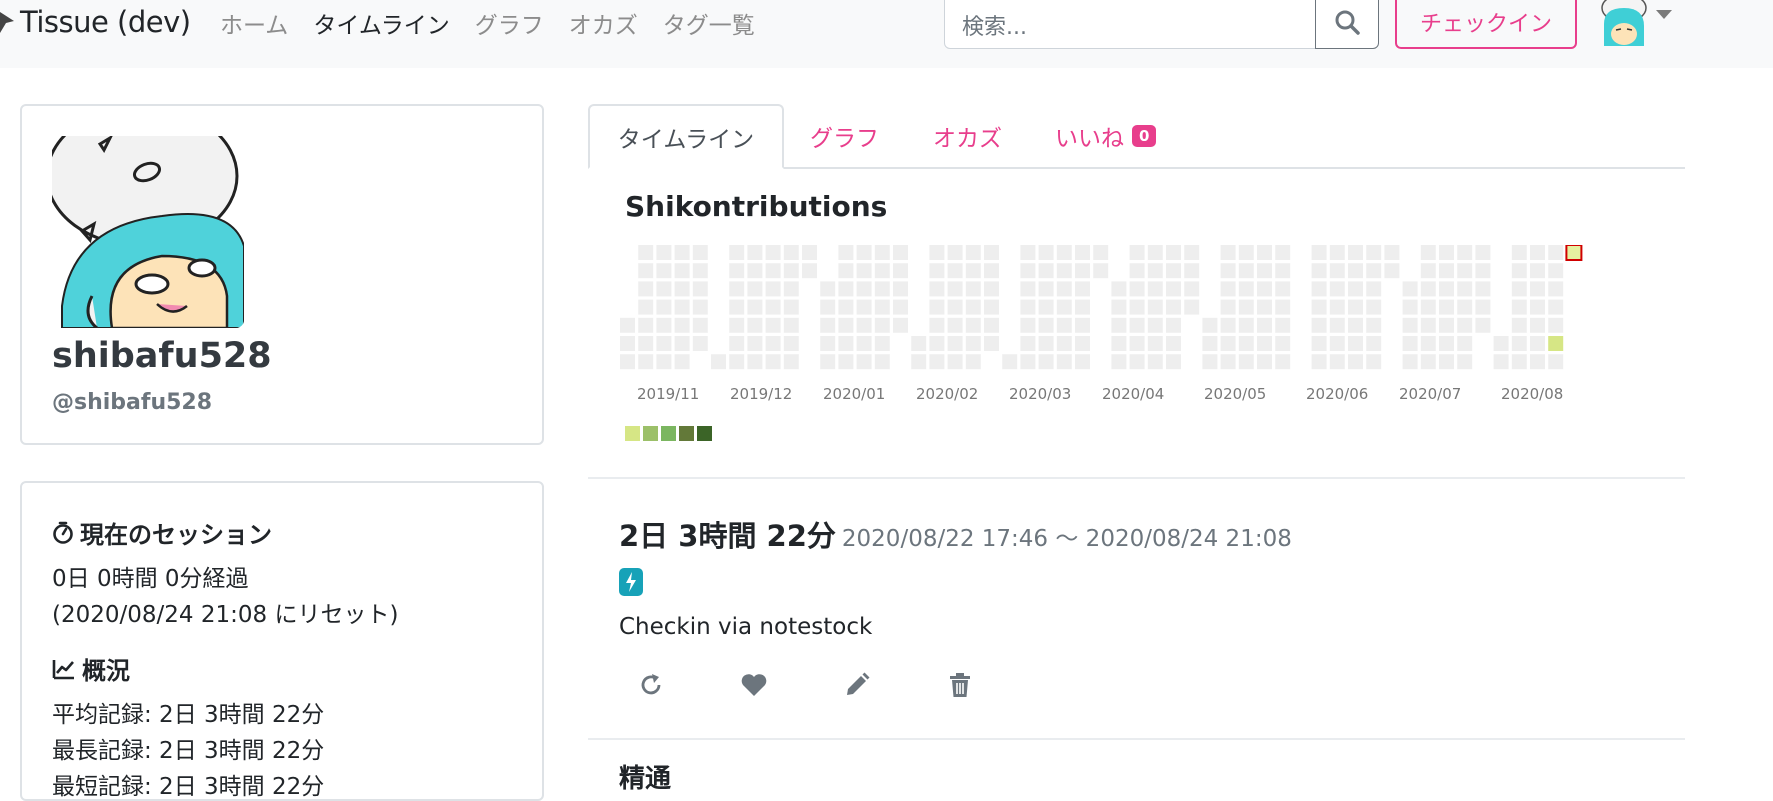 This screenshot has width=1773, height=801. I want to click on month-label: 2019/12, so click(761, 394).